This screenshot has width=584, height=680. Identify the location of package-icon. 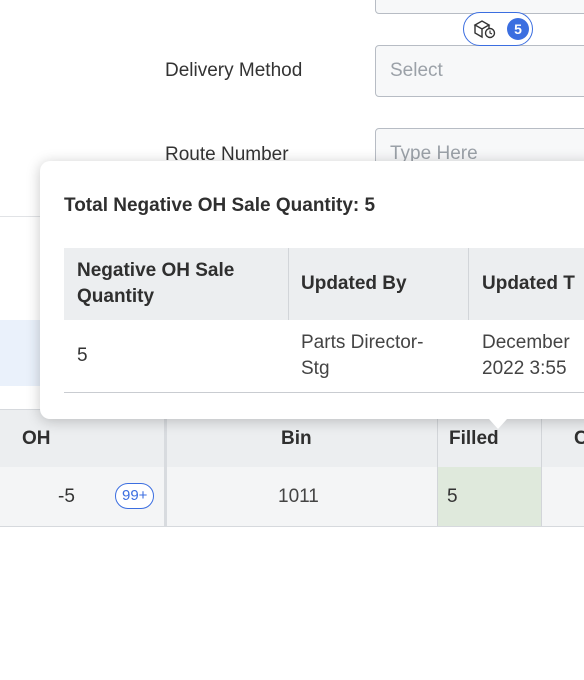
(485, 31).